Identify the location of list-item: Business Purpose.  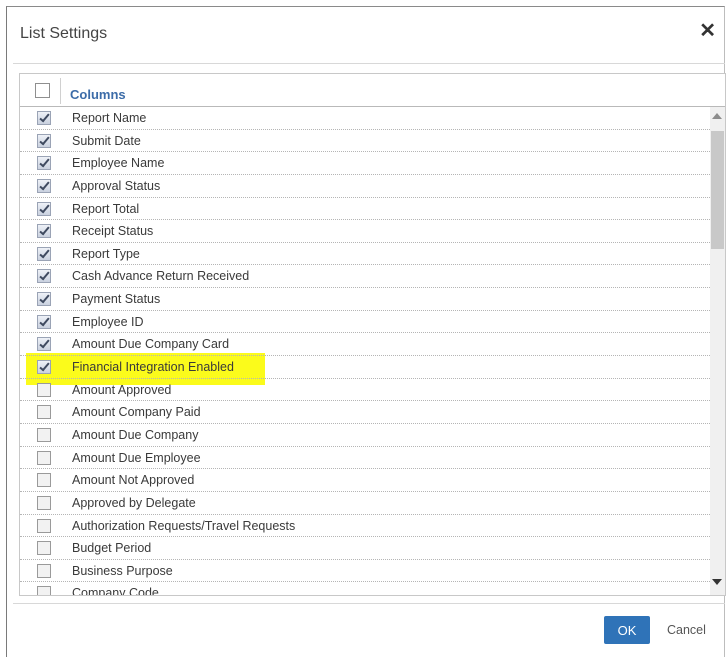
(365, 571).